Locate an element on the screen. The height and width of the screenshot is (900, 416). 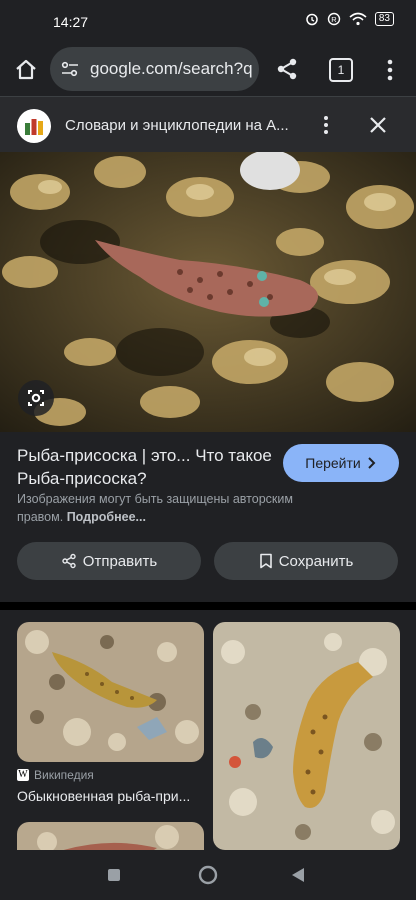
visit-button: Перейти is located at coordinates (341, 463).